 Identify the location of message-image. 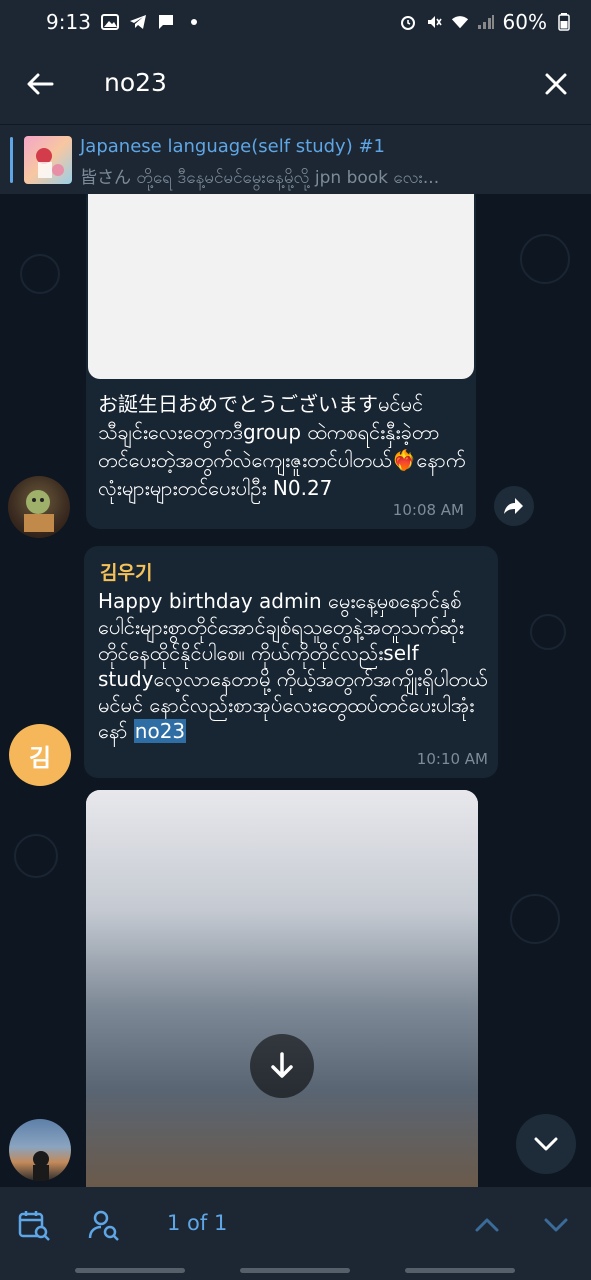
(281, 286).